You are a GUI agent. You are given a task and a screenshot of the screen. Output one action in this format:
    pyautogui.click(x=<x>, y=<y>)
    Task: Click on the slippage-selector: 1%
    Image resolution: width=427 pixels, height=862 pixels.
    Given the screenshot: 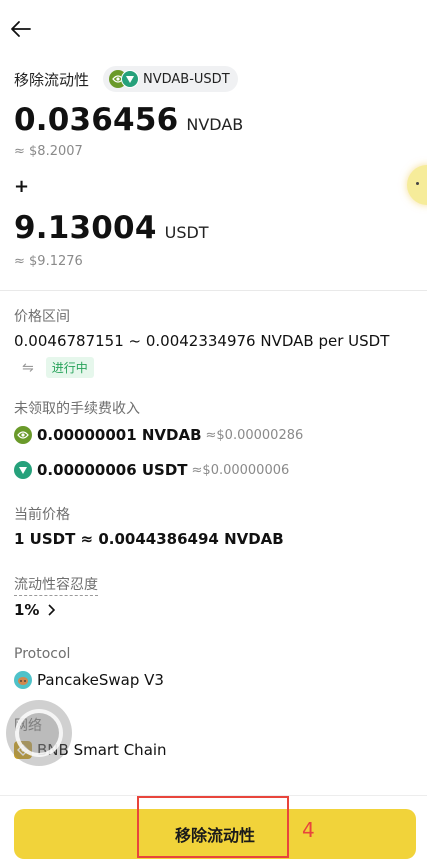 What is the action you would take?
    pyautogui.click(x=35, y=610)
    